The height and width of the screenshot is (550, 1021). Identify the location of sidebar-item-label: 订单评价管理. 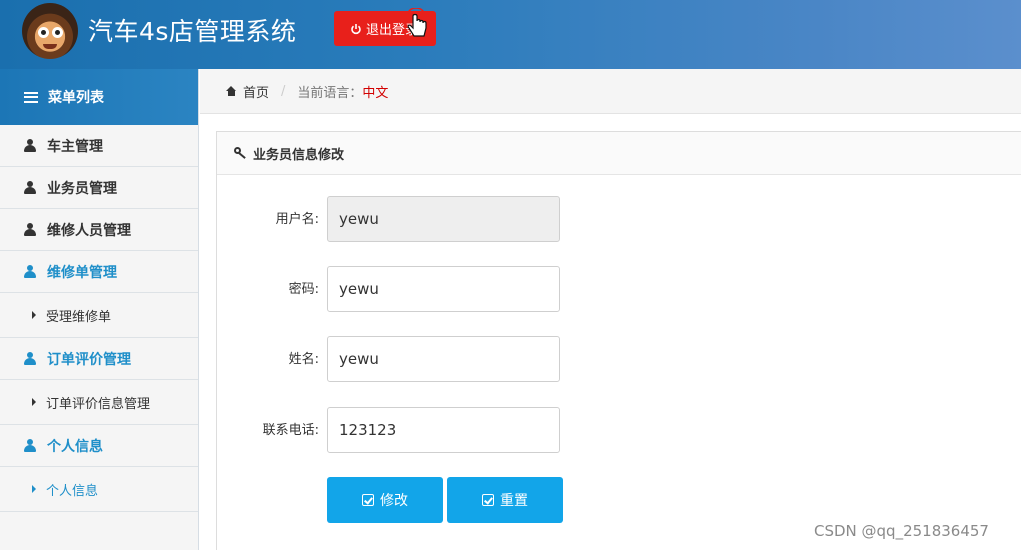
(89, 359).